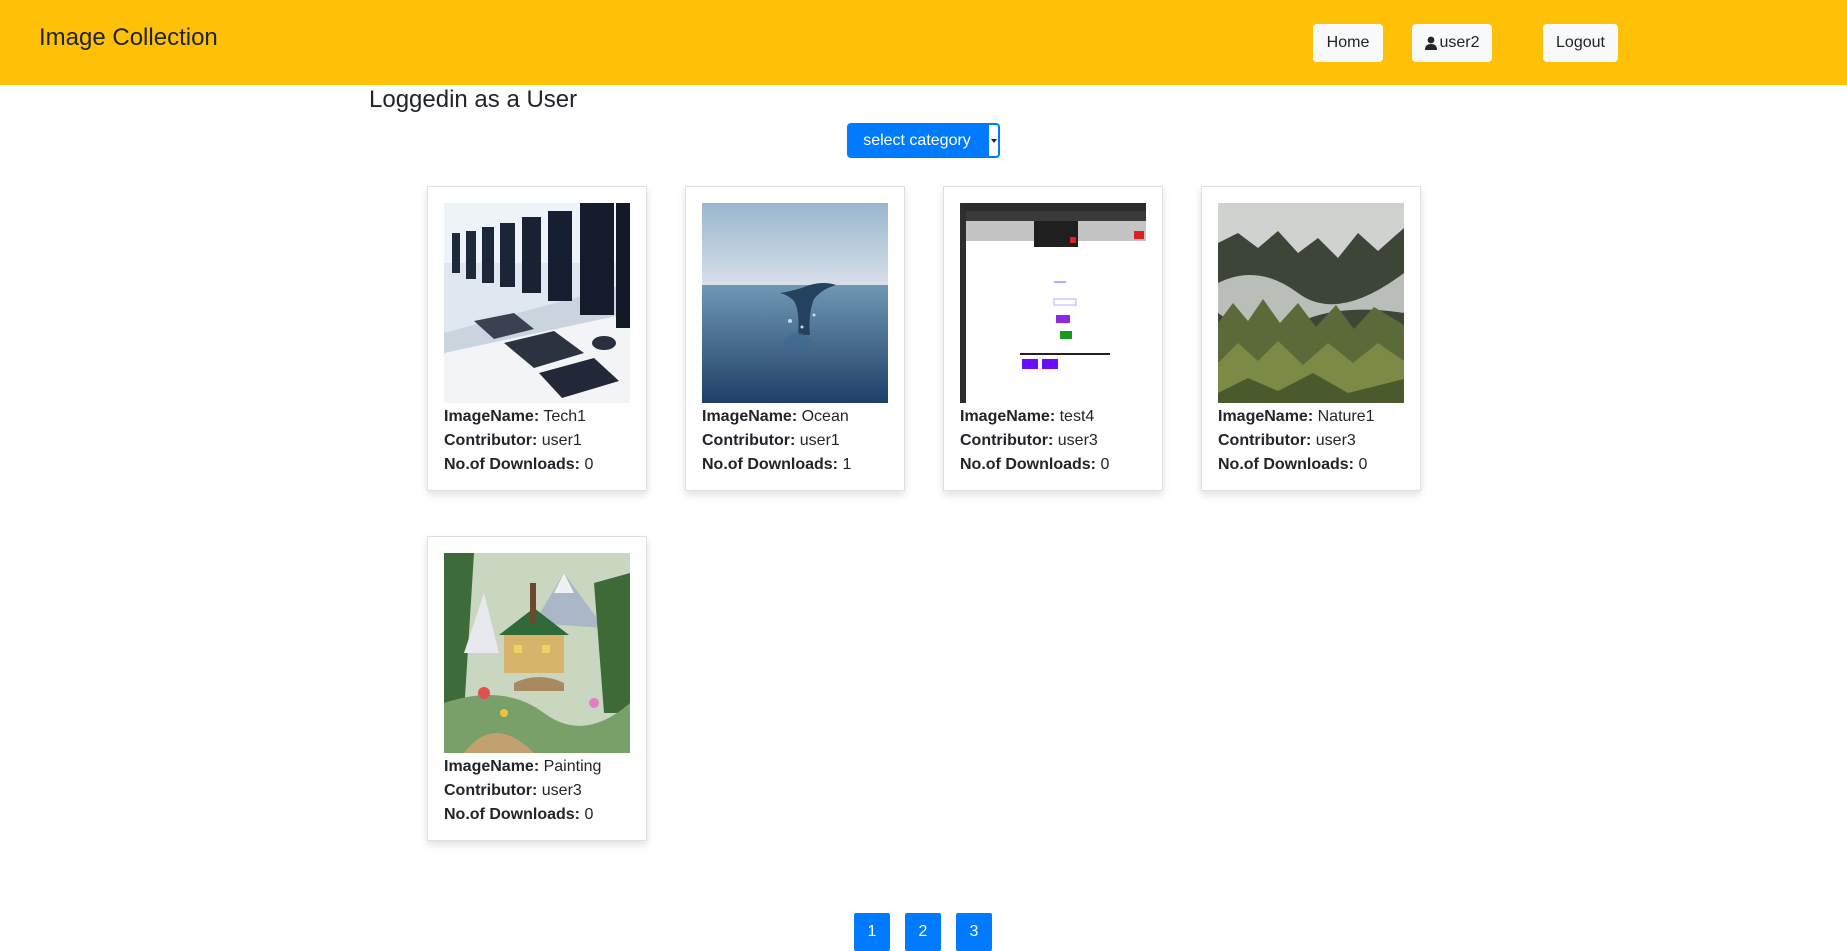 The width and height of the screenshot is (1847, 951). Describe the element at coordinates (1077, 416) in the screenshot. I see `image-name-value: test4` at that location.